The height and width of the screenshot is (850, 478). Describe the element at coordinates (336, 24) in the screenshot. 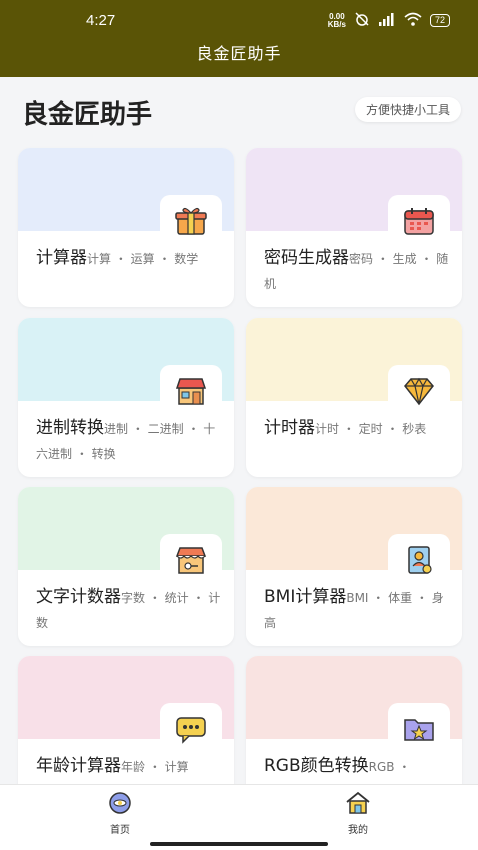

I see `net-speed-unit: KB/s` at that location.